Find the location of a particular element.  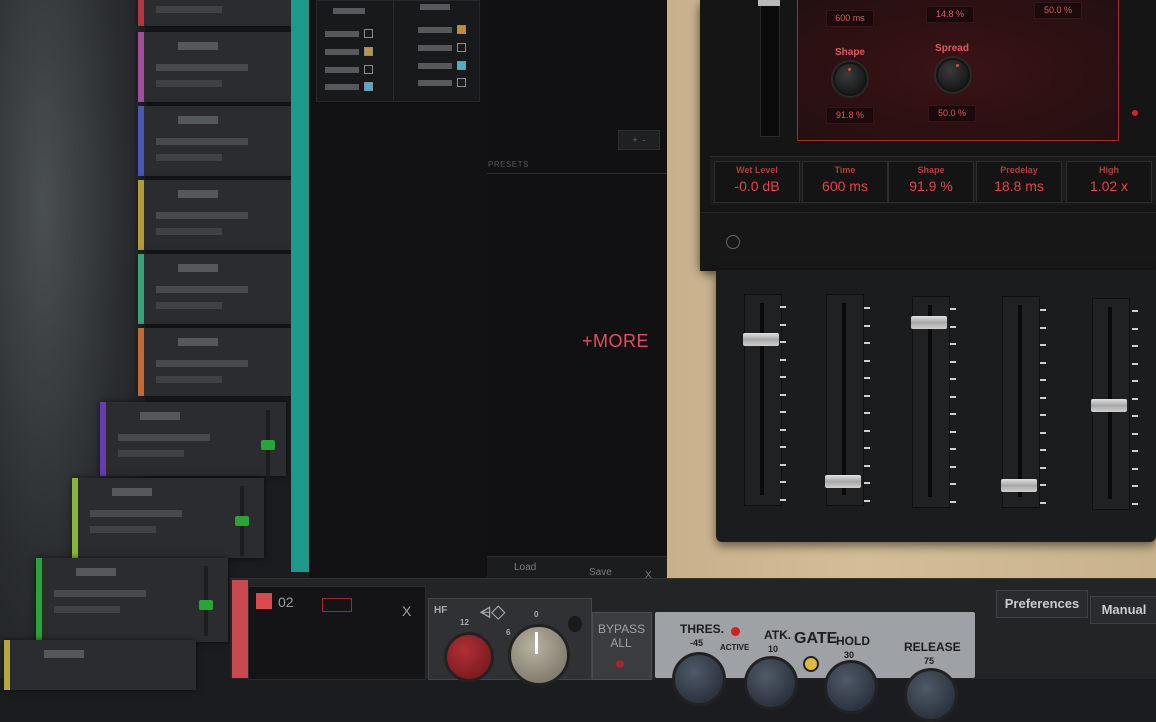

scale-label: 0 is located at coordinates (536, 614).